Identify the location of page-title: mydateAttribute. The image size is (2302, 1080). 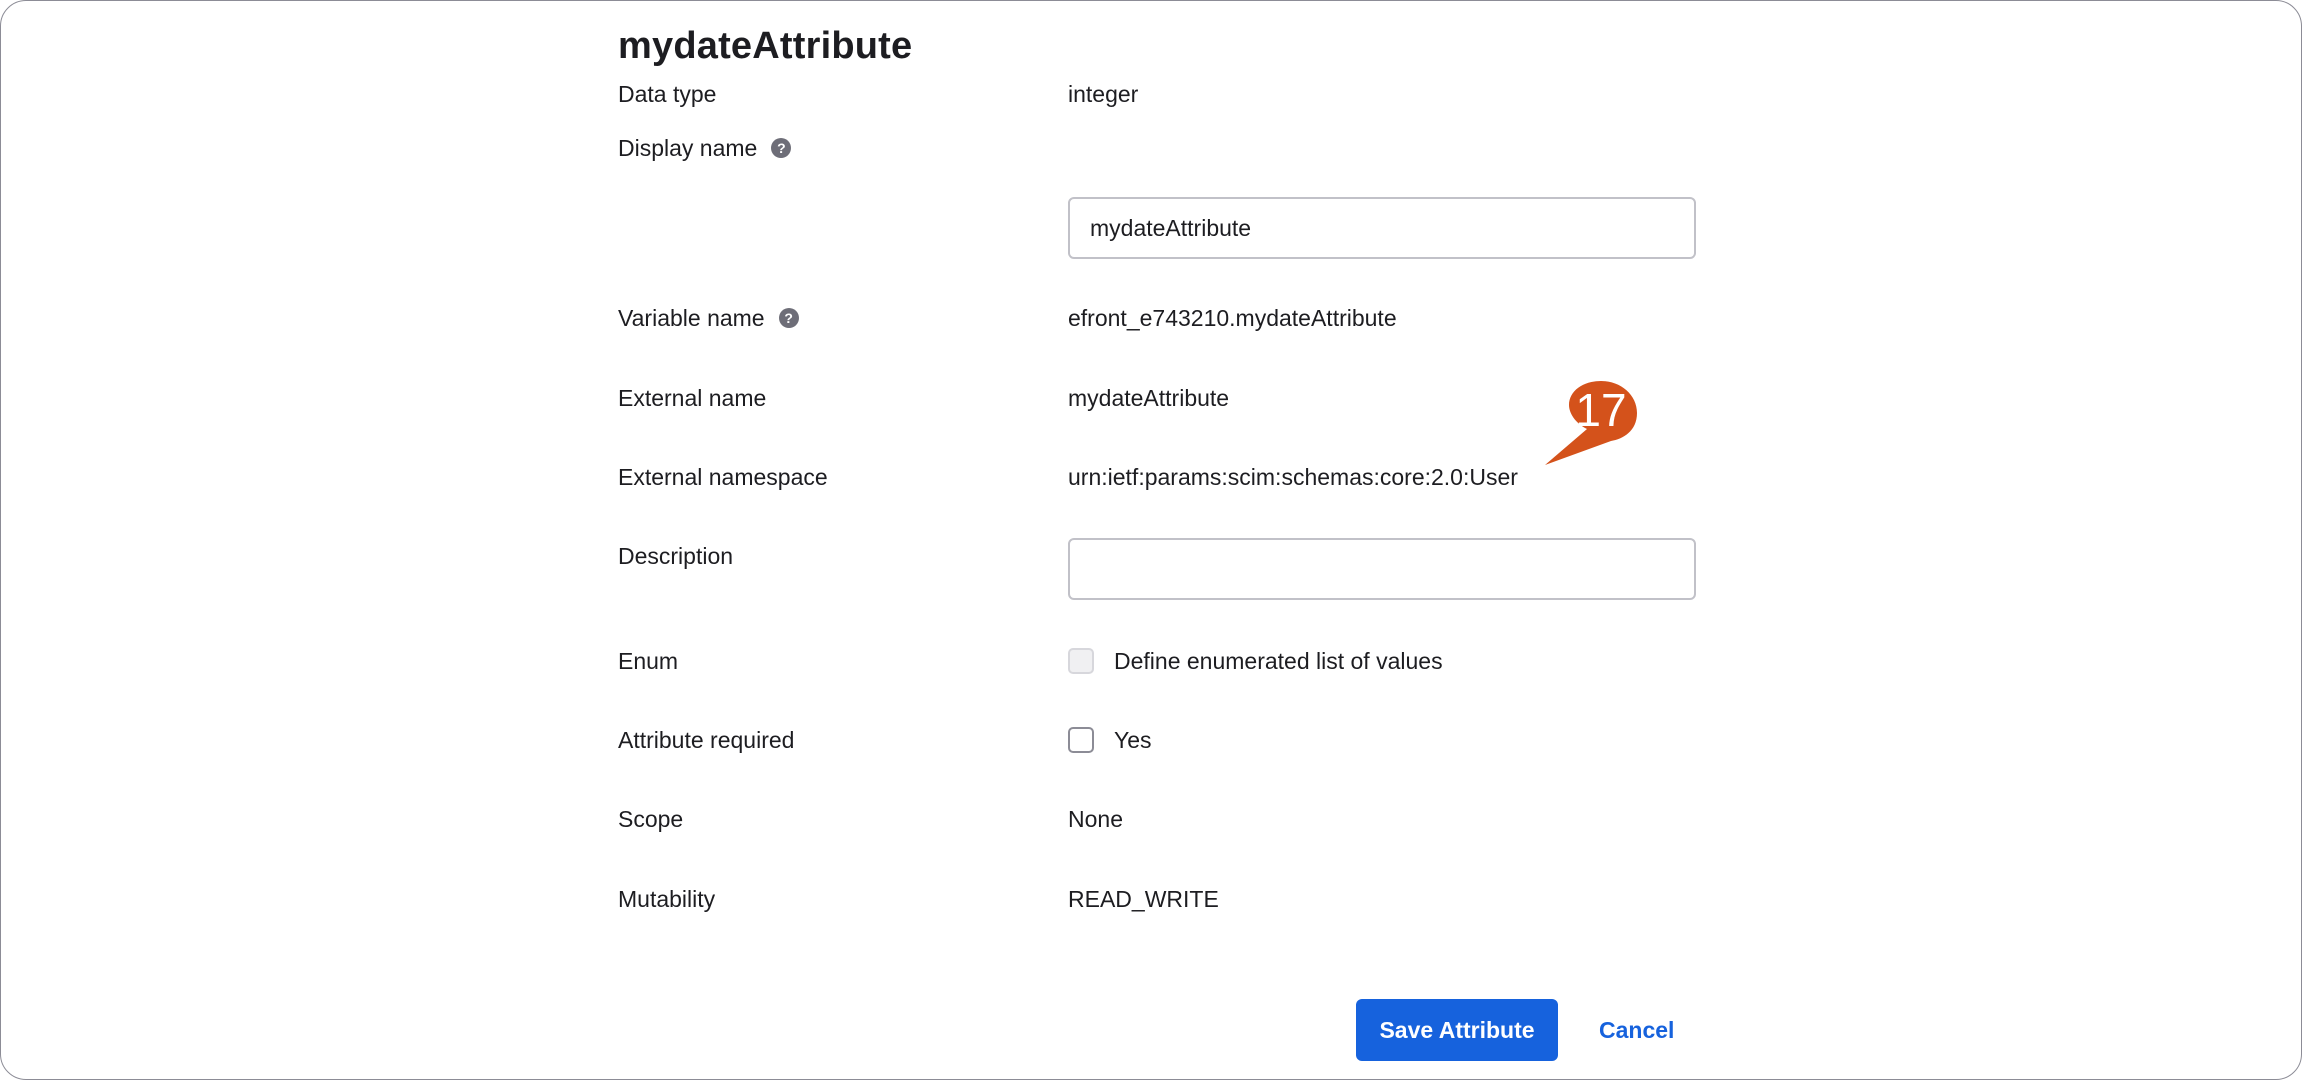
(765, 46).